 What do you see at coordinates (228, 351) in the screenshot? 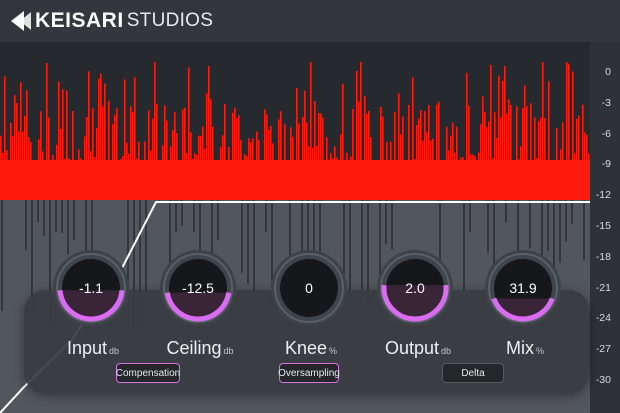
I see `ceiling-unit: db` at bounding box center [228, 351].